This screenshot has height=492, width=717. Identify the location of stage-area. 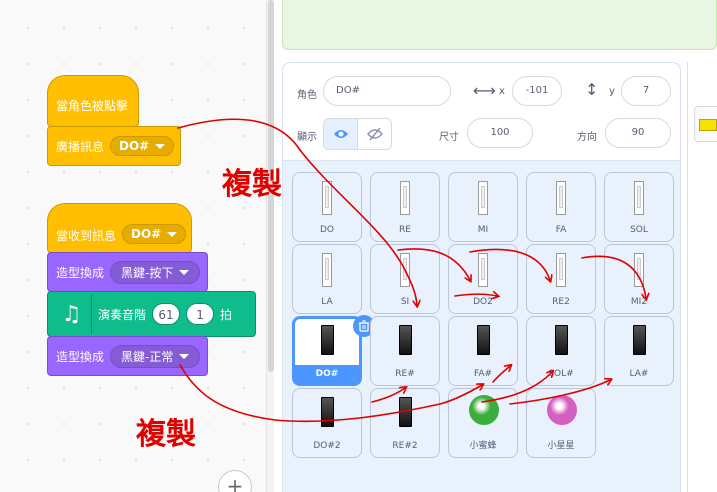
(499, 25).